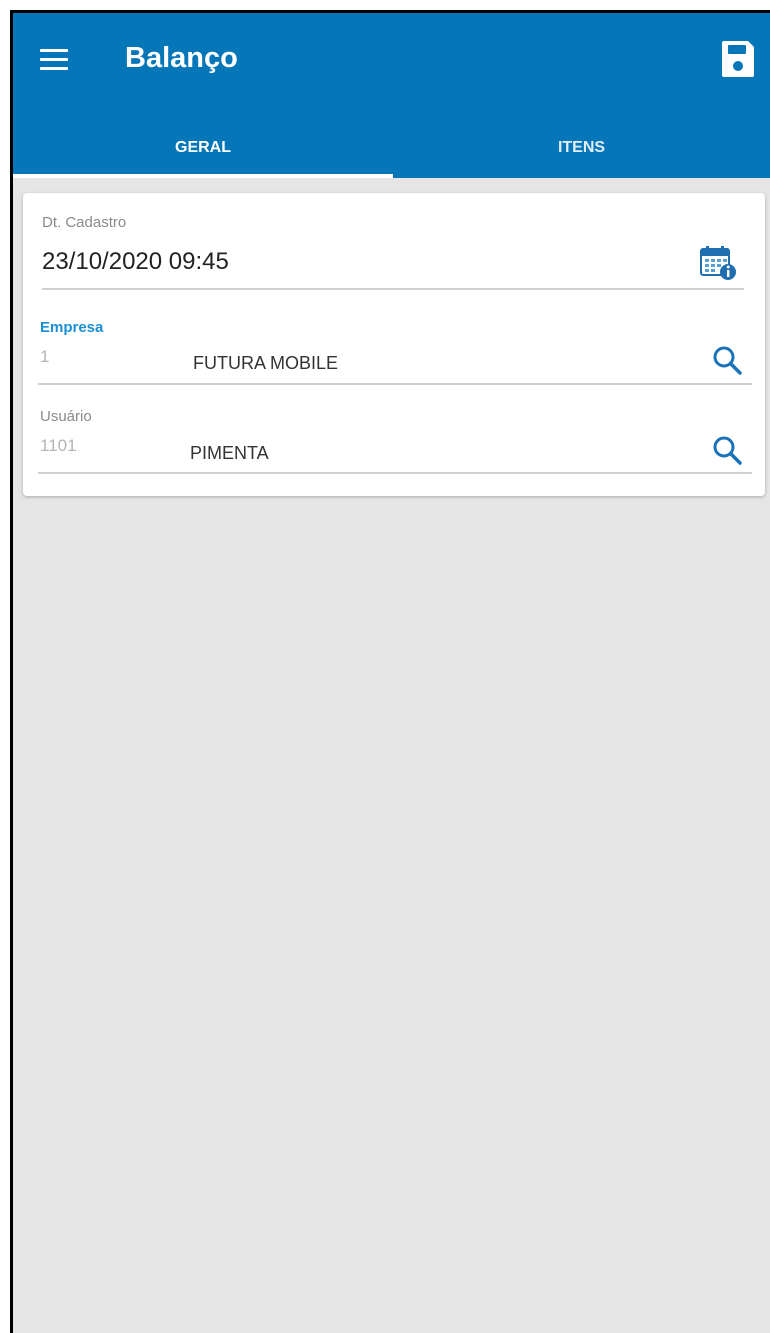 This screenshot has height=1333, width=770. Describe the element at coordinates (44, 357) in the screenshot. I see `empresa-code-field: 1` at that location.